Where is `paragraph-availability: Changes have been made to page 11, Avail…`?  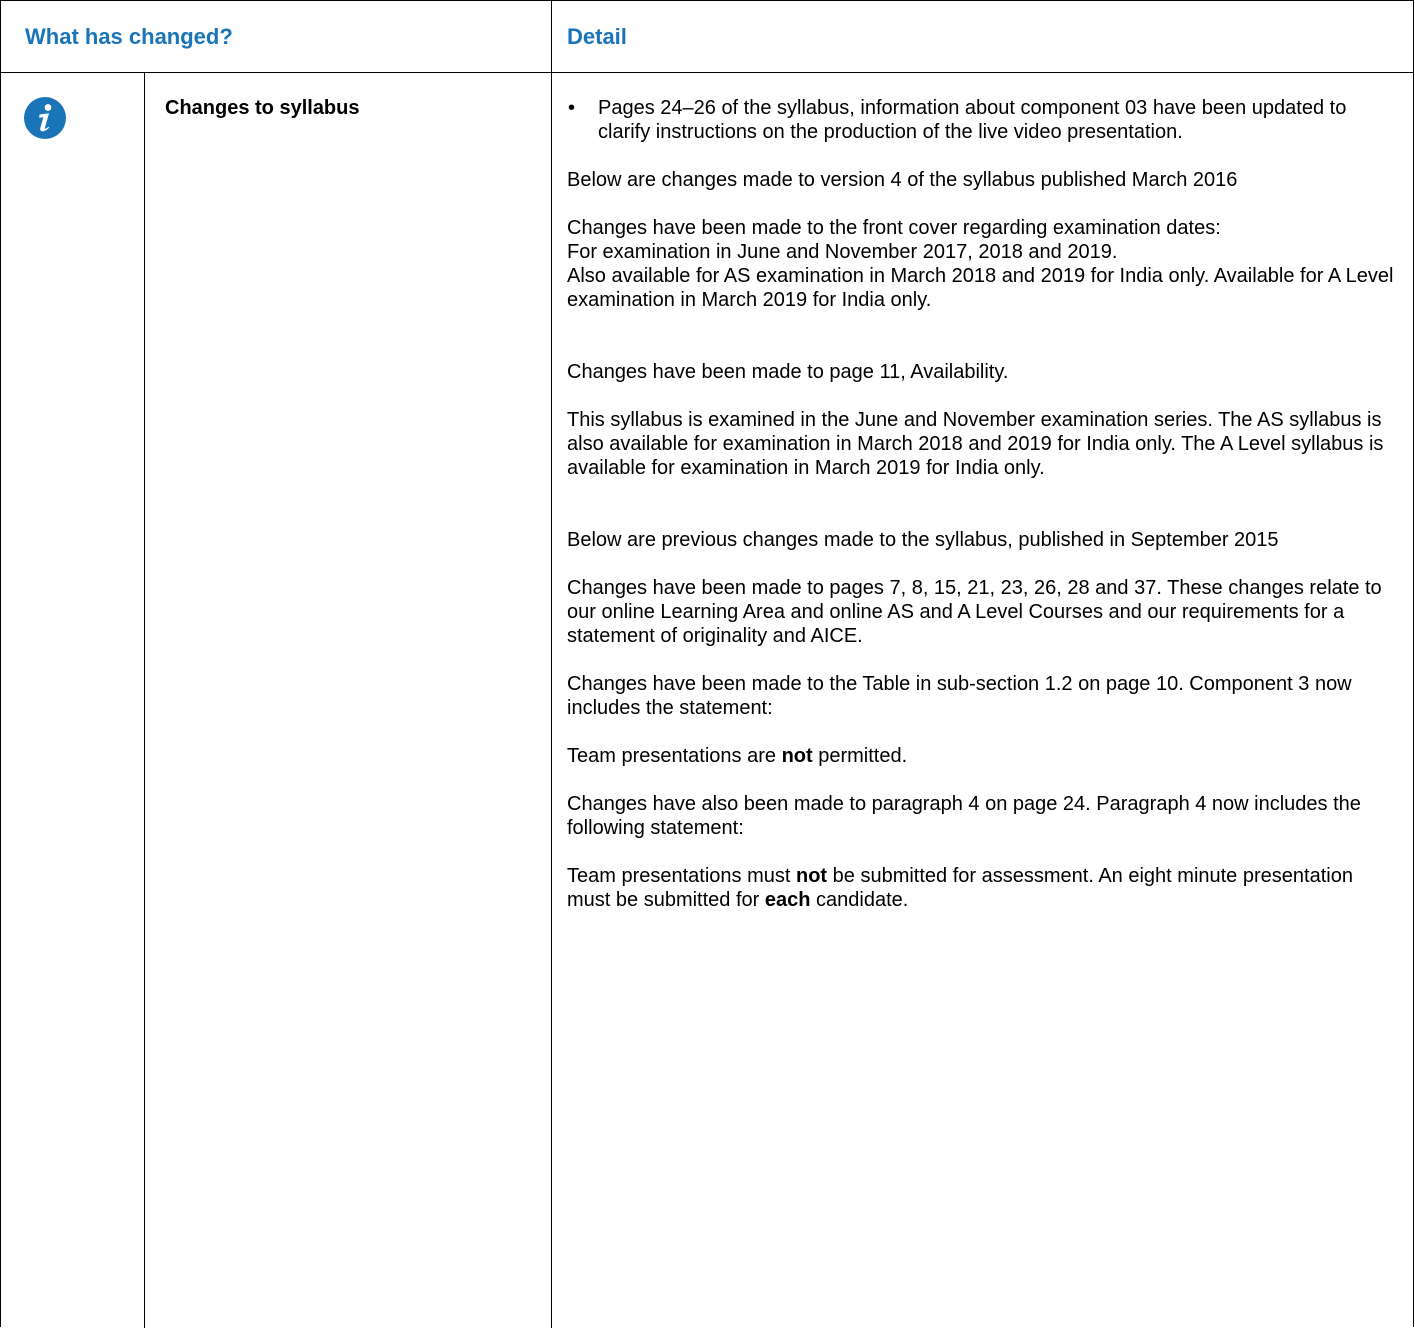 paragraph-availability: Changes have been made to page 11, Avail… is located at coordinates (788, 372).